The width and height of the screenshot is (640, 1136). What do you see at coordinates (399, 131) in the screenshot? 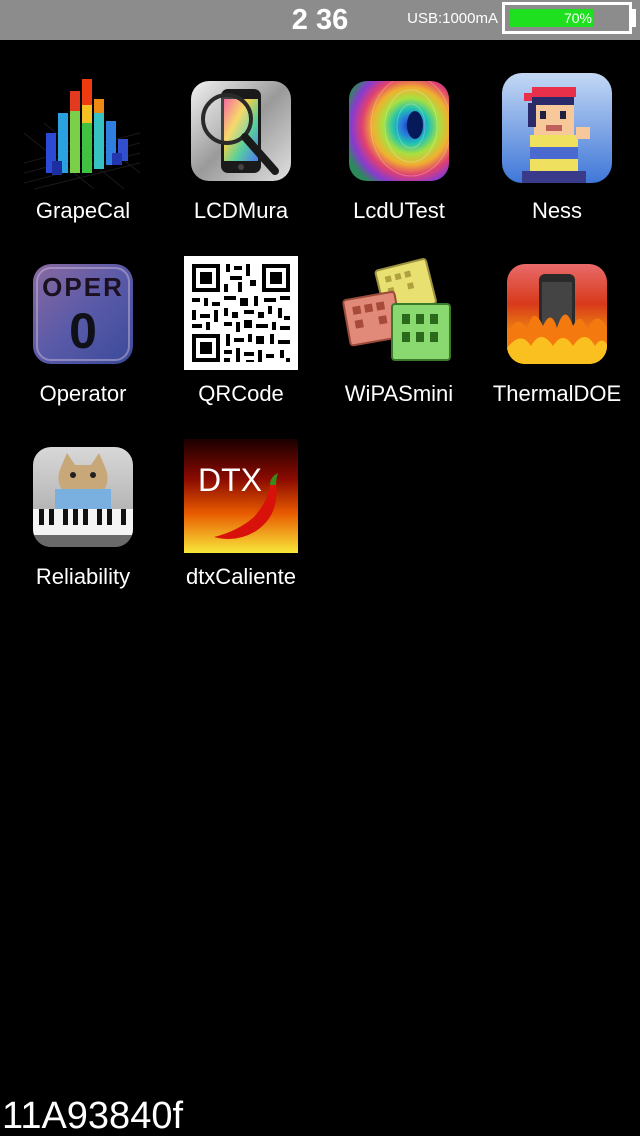
I see `peacock-feather-icon` at bounding box center [399, 131].